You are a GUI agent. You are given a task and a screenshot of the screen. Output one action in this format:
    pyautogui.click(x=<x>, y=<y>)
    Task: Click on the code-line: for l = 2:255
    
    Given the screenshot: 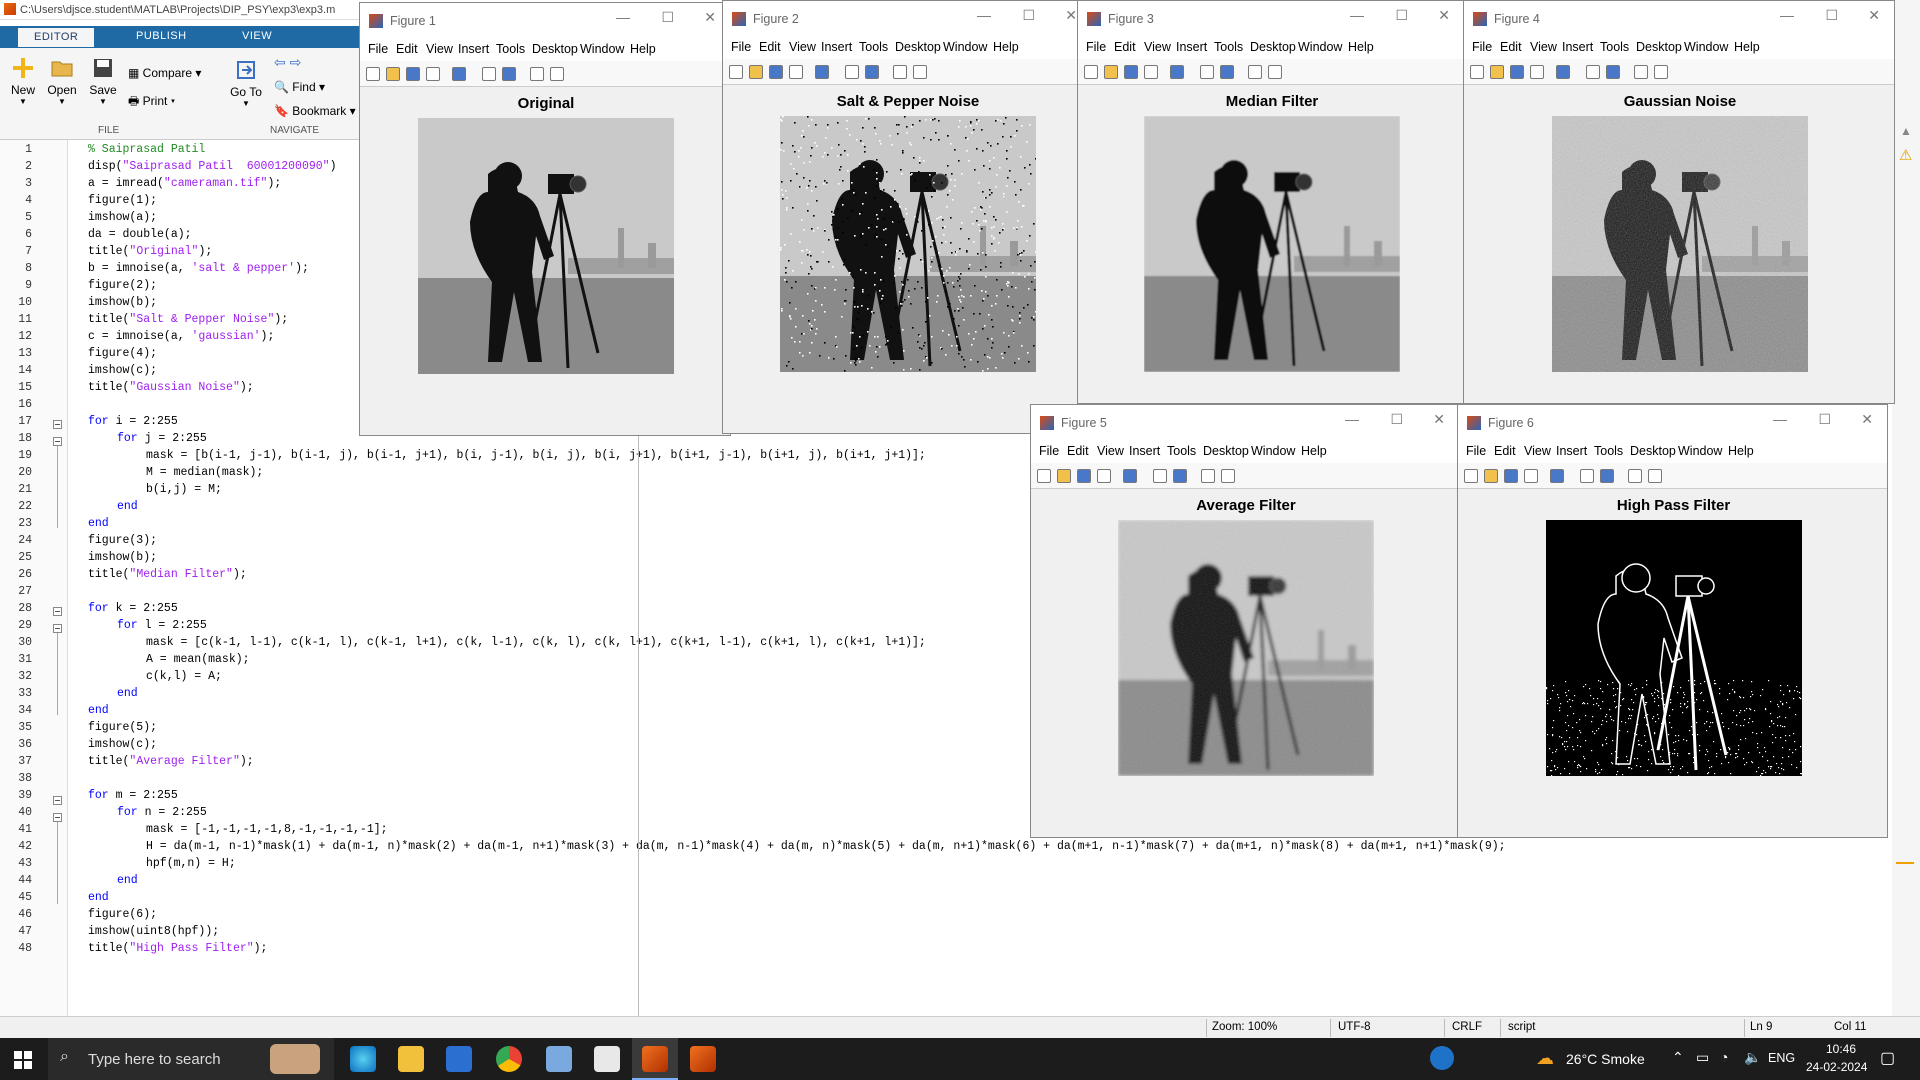 What is the action you would take?
    pyautogui.click(x=162, y=625)
    